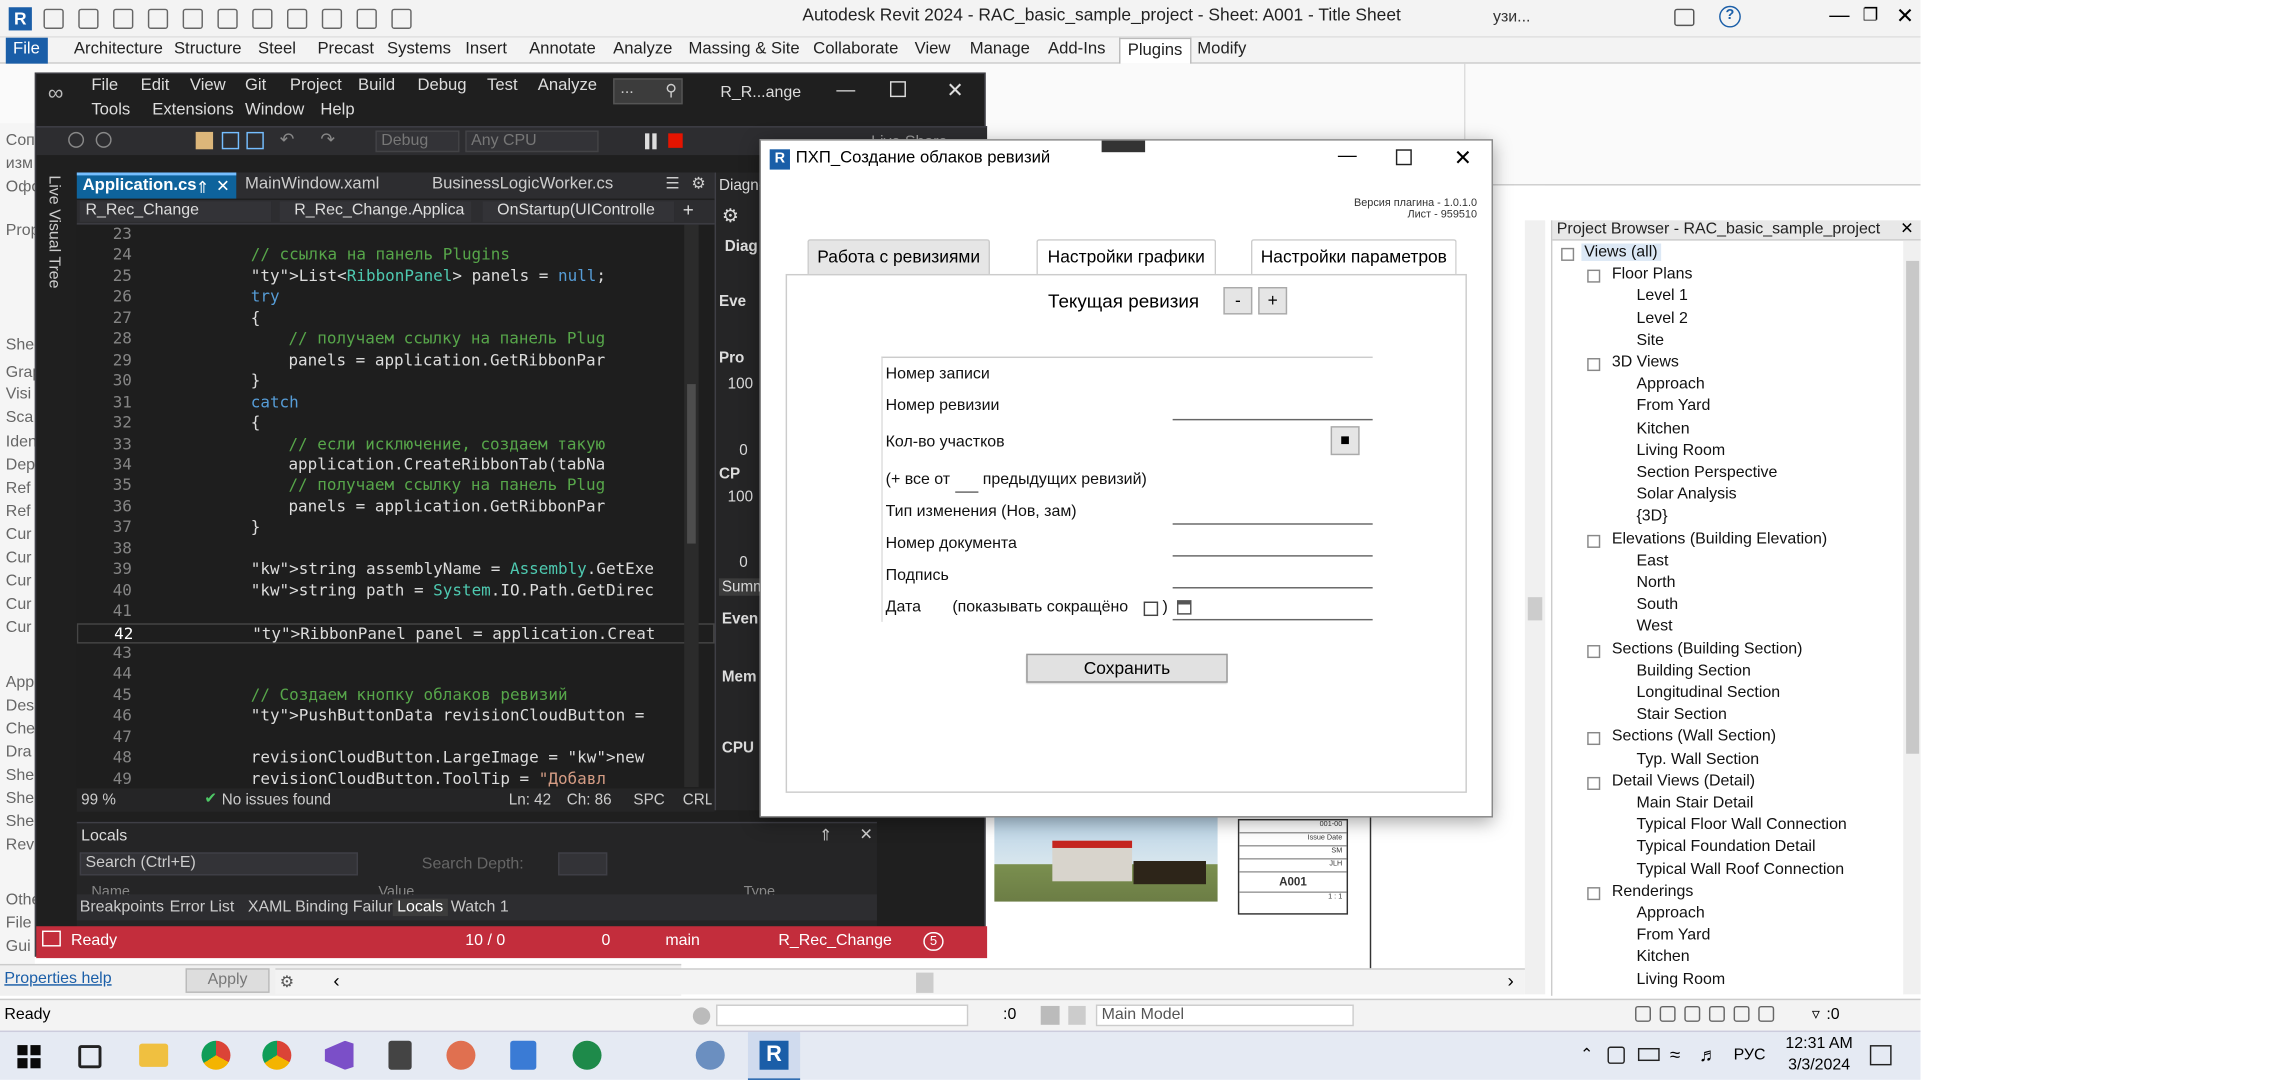 The height and width of the screenshot is (1080, 2272). What do you see at coordinates (1871, 14) in the screenshot?
I see `restore-button: ❐` at bounding box center [1871, 14].